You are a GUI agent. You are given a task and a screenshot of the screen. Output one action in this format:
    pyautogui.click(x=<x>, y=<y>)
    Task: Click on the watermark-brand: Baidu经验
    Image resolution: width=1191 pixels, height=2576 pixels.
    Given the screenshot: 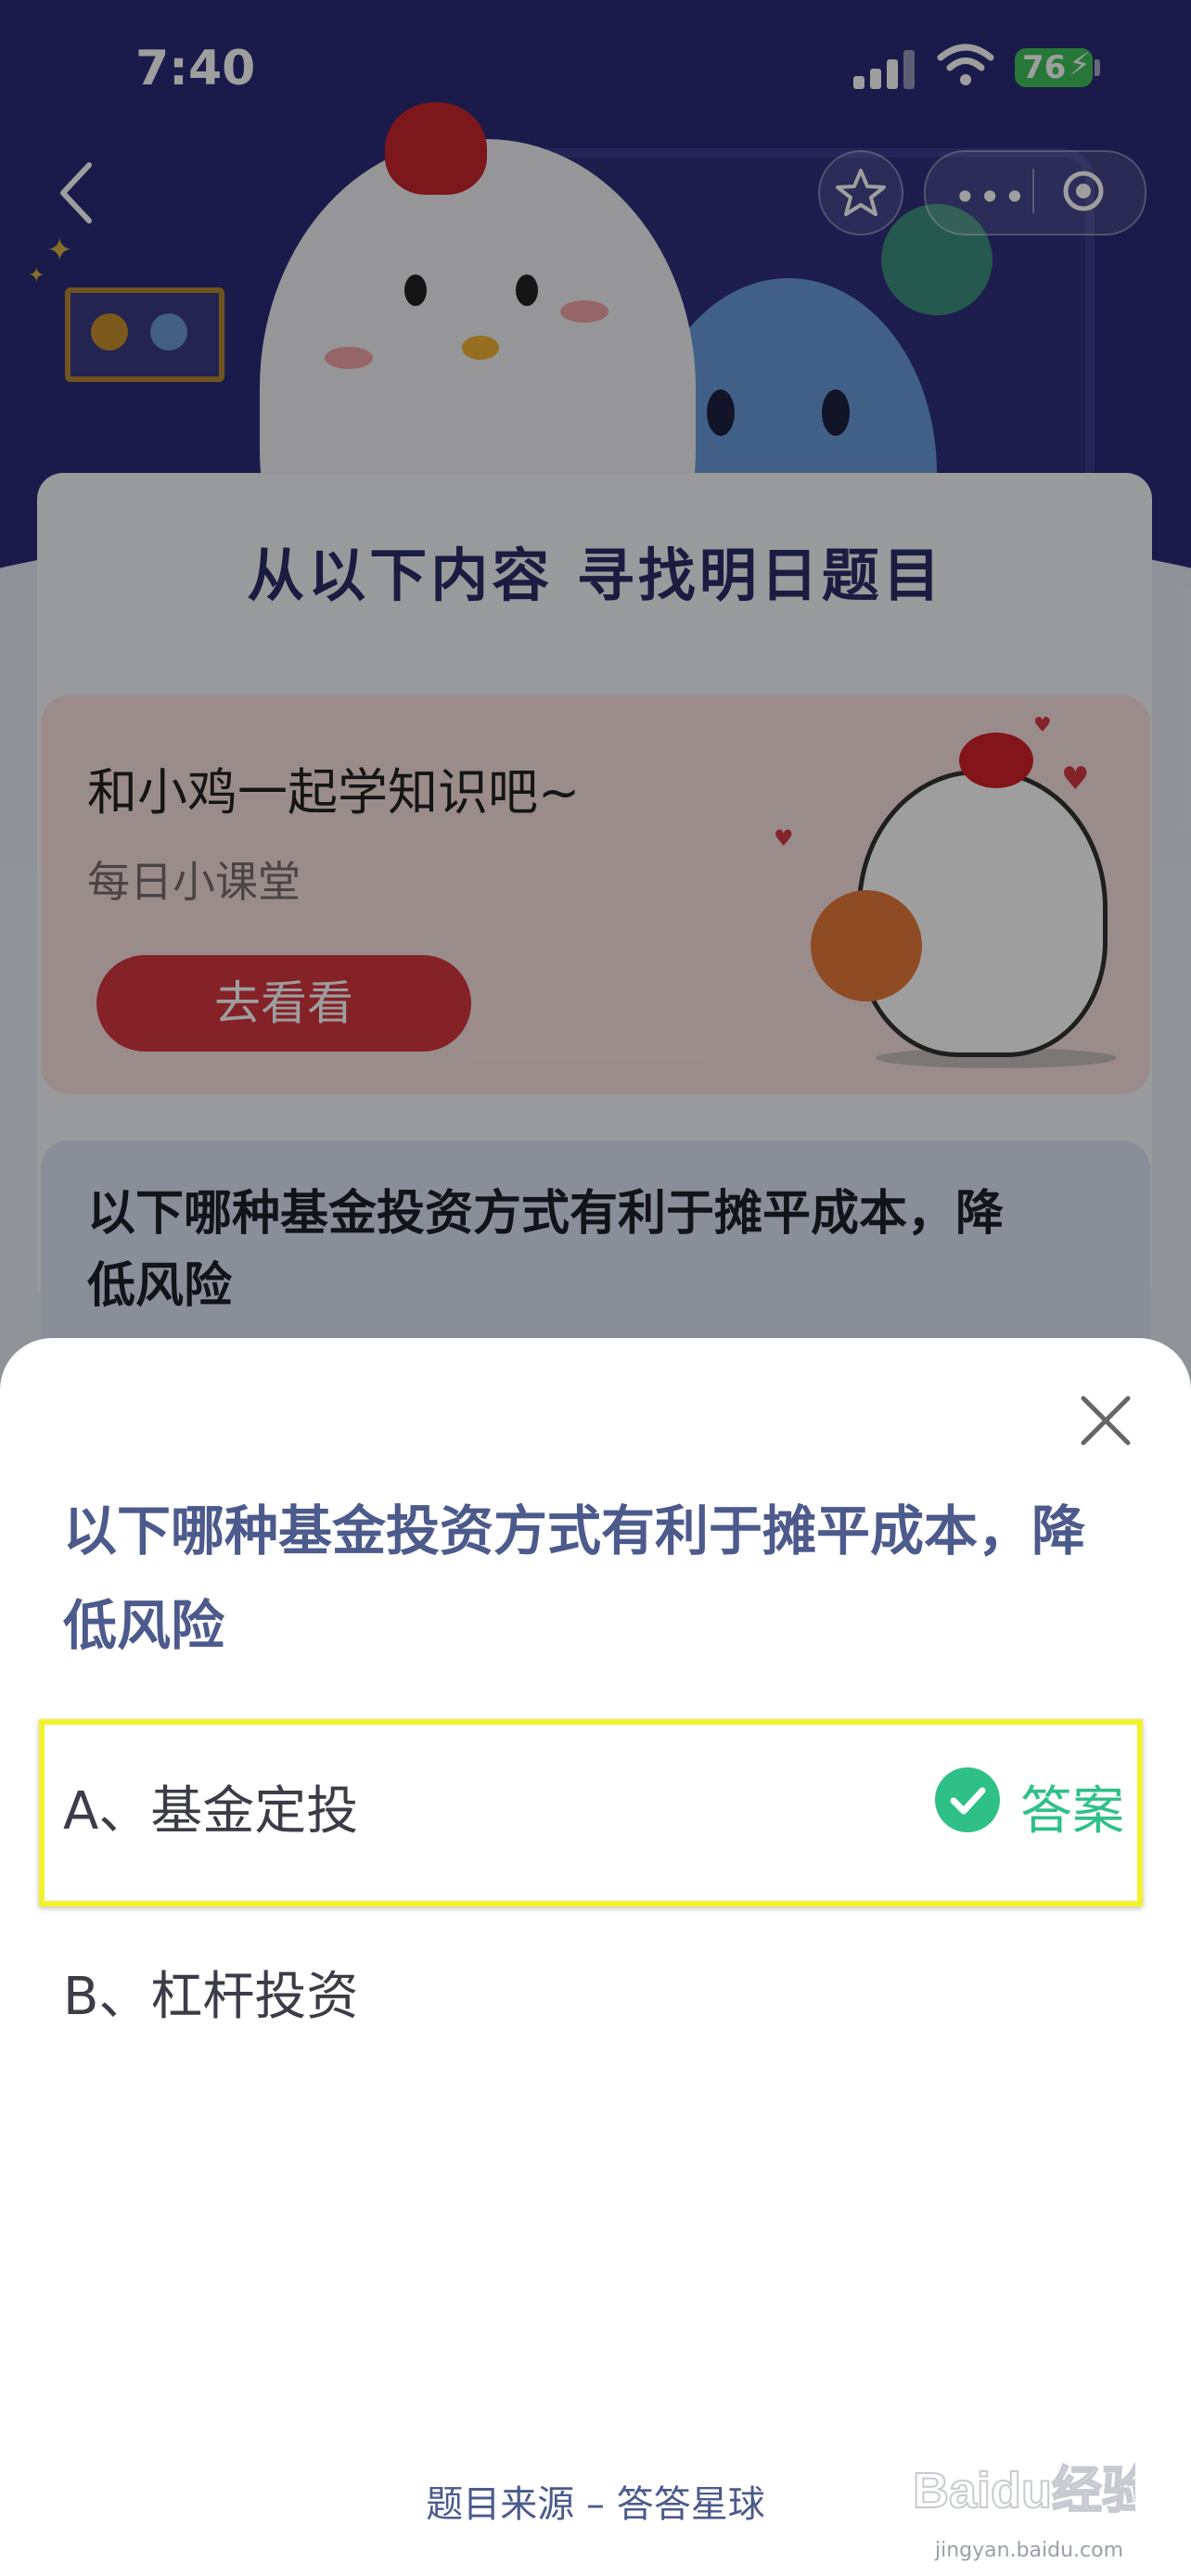 What is the action you would take?
    pyautogui.click(x=1024, y=2491)
    